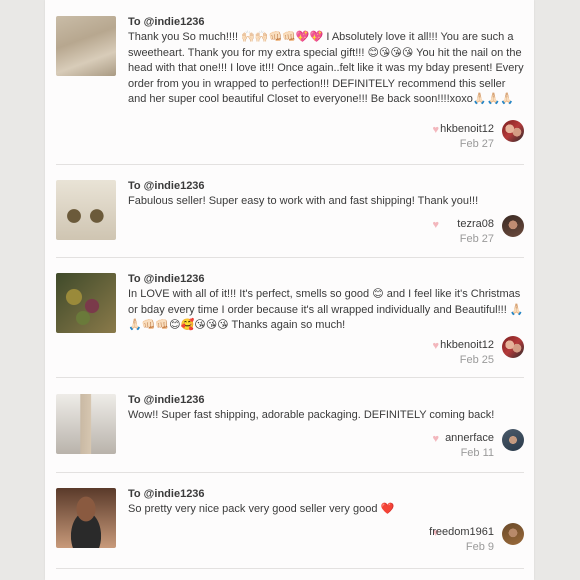  What do you see at coordinates (86, 210) in the screenshot?
I see `earrings-photo-thumbnail` at bounding box center [86, 210].